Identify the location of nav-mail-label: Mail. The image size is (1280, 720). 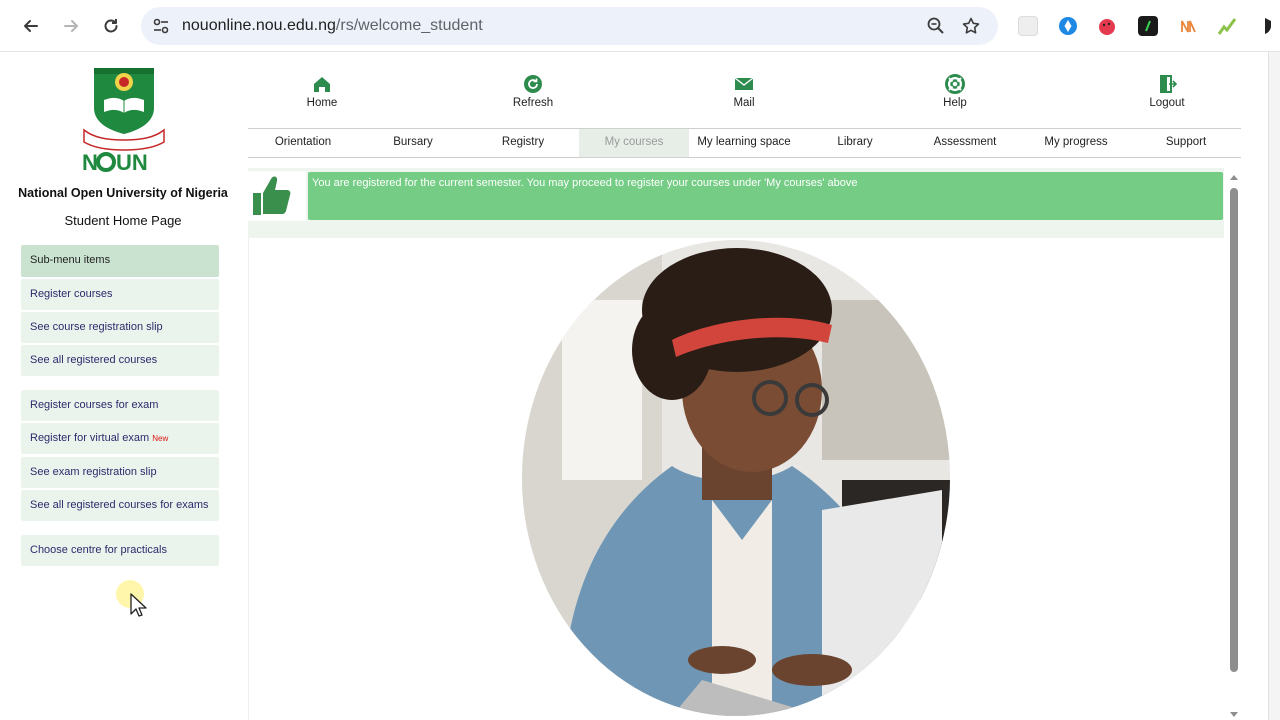
(744, 103).